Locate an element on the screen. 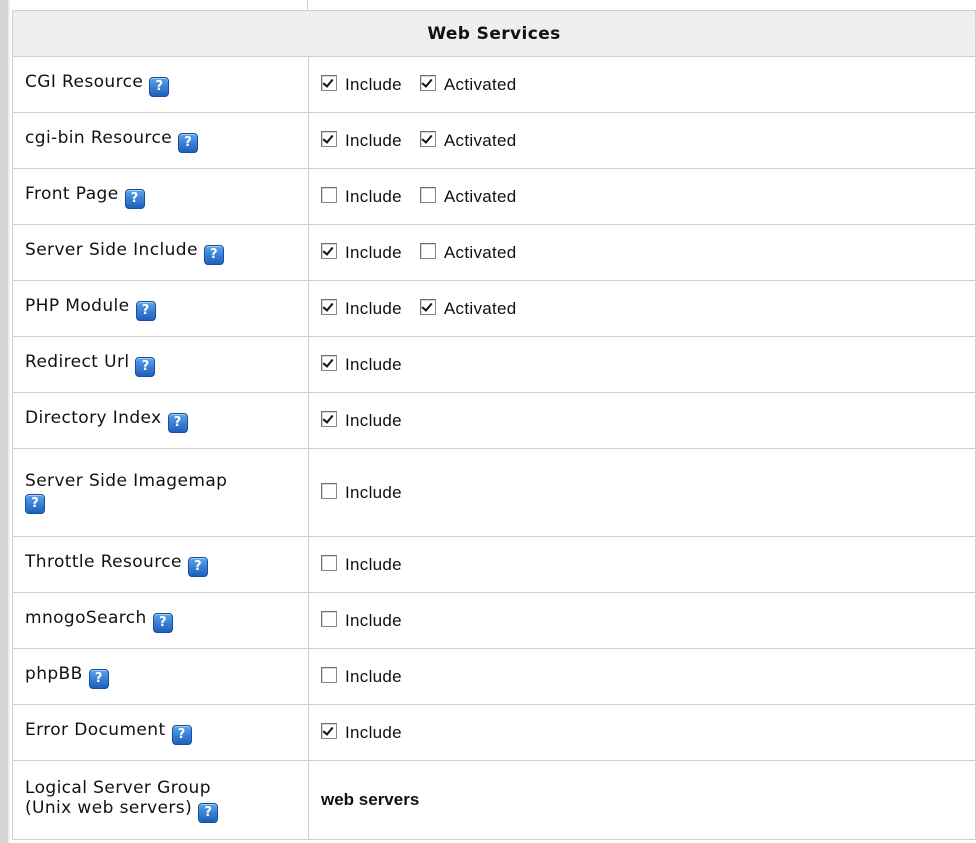 This screenshot has height=843, width=976. logical-group-value: web servers is located at coordinates (370, 799).